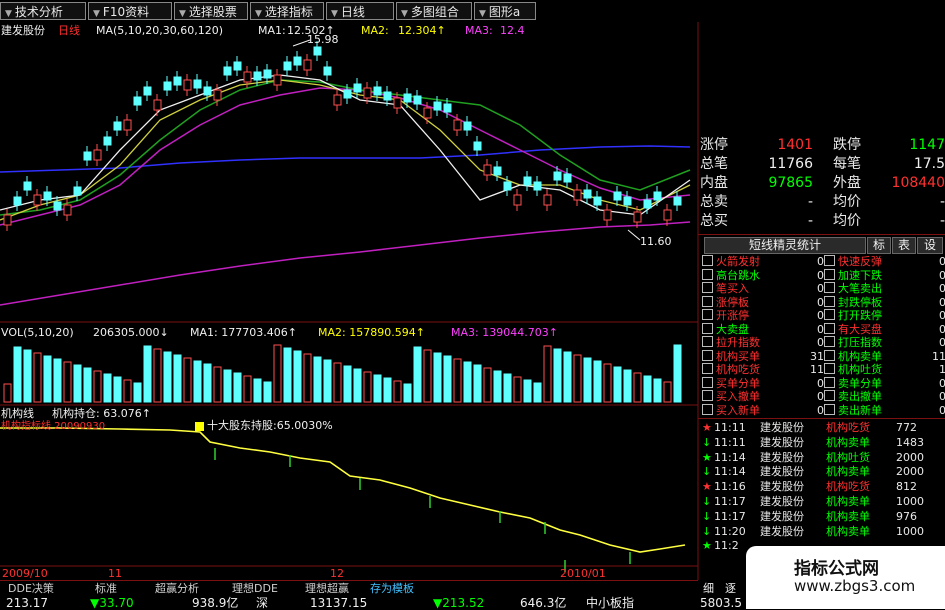 The image size is (945, 610). What do you see at coordinates (327, 589) in the screenshot?
I see `bottom-tab-ideal-super: 理想超赢` at bounding box center [327, 589].